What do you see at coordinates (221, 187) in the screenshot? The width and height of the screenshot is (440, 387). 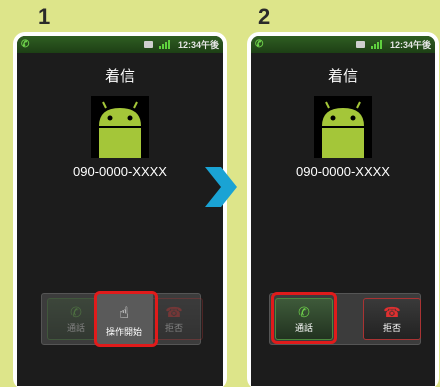 I see `next-step-arrow-icon` at bounding box center [221, 187].